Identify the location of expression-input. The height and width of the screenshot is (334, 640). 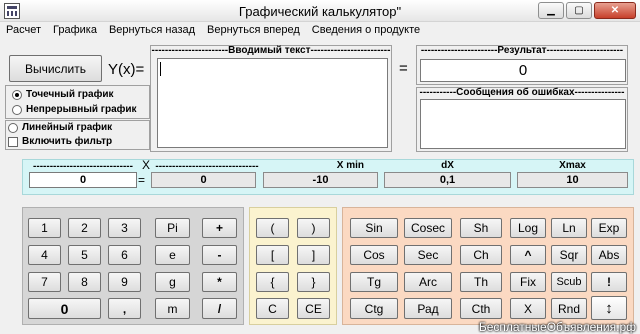
(272, 103).